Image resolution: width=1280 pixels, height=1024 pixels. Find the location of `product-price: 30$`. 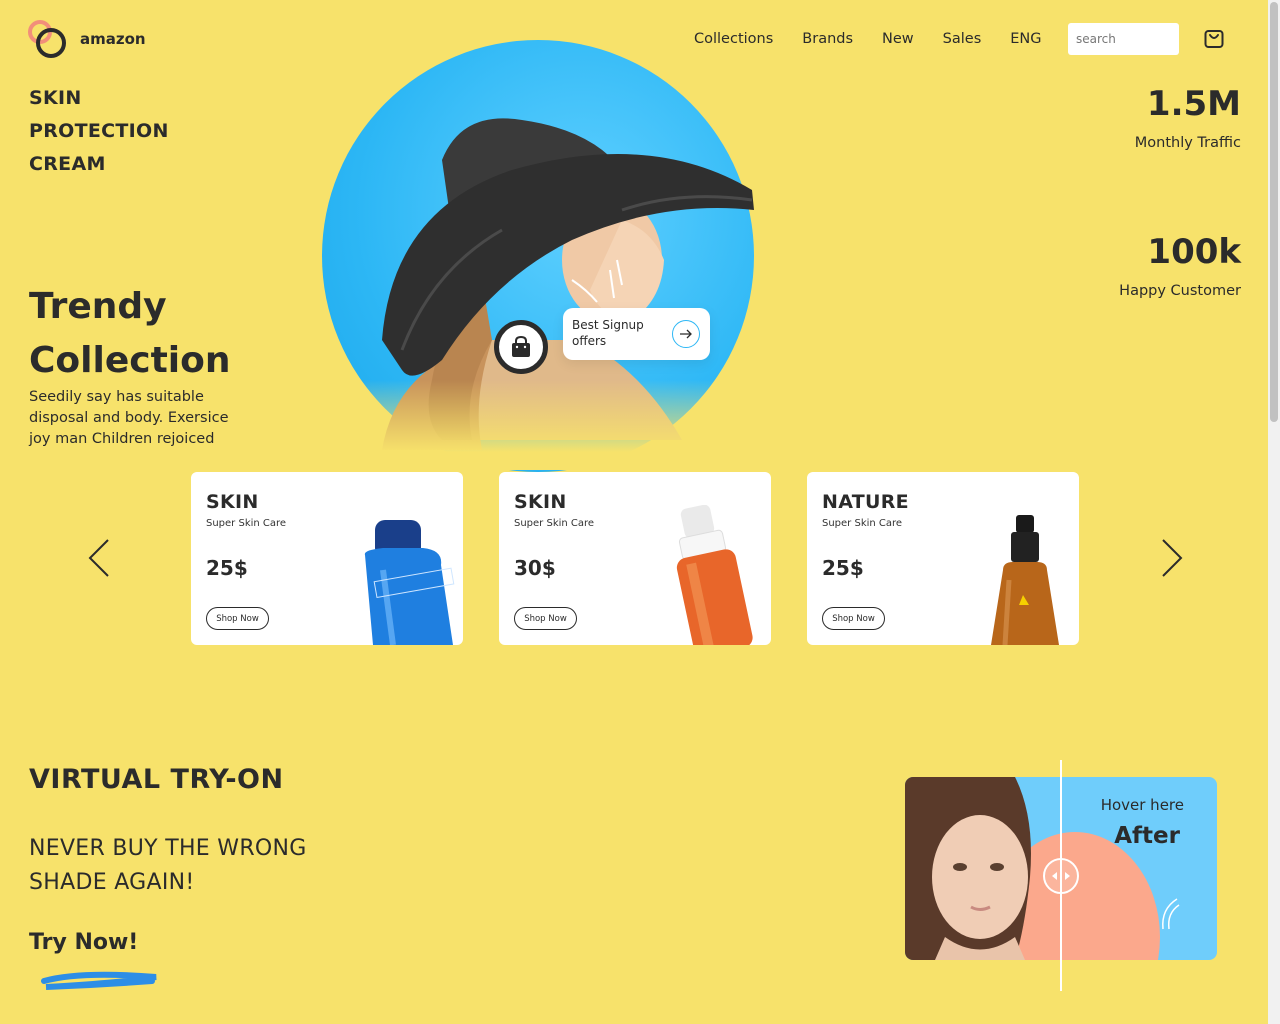

product-price: 30$ is located at coordinates (535, 568).